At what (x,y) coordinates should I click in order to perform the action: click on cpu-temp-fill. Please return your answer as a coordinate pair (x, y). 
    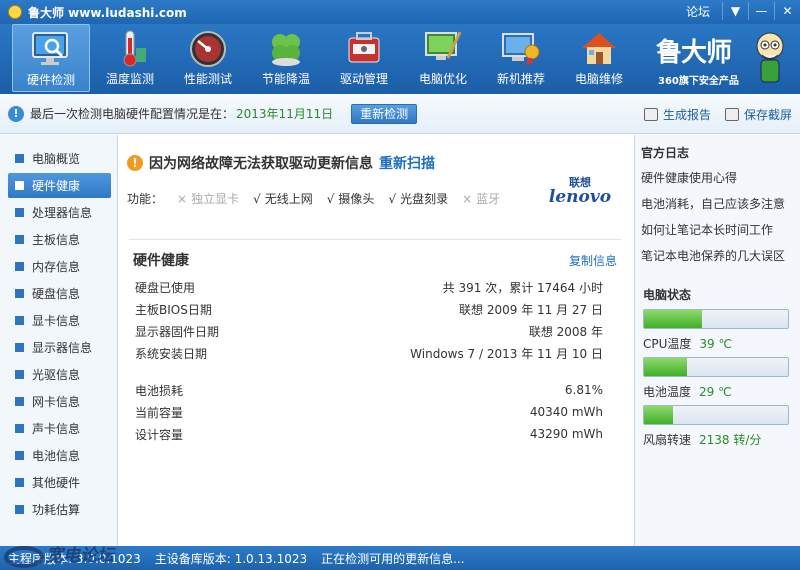
    Looking at the image, I should click on (673, 319).